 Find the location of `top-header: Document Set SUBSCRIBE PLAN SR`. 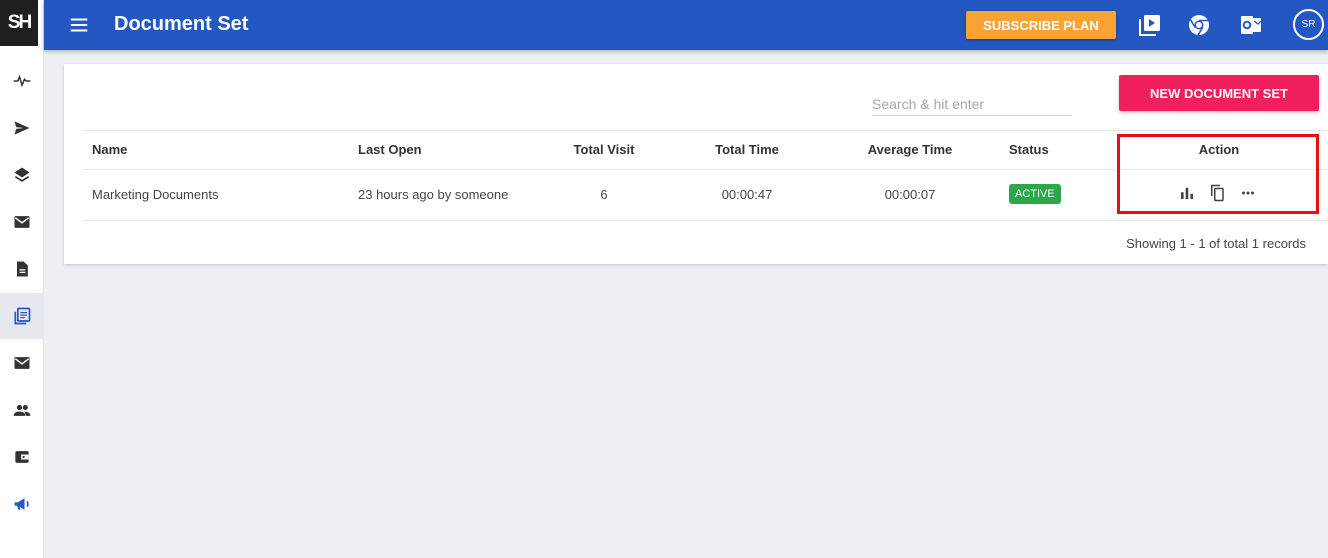

top-header: Document Set SUBSCRIBE PLAN SR is located at coordinates (686, 25).